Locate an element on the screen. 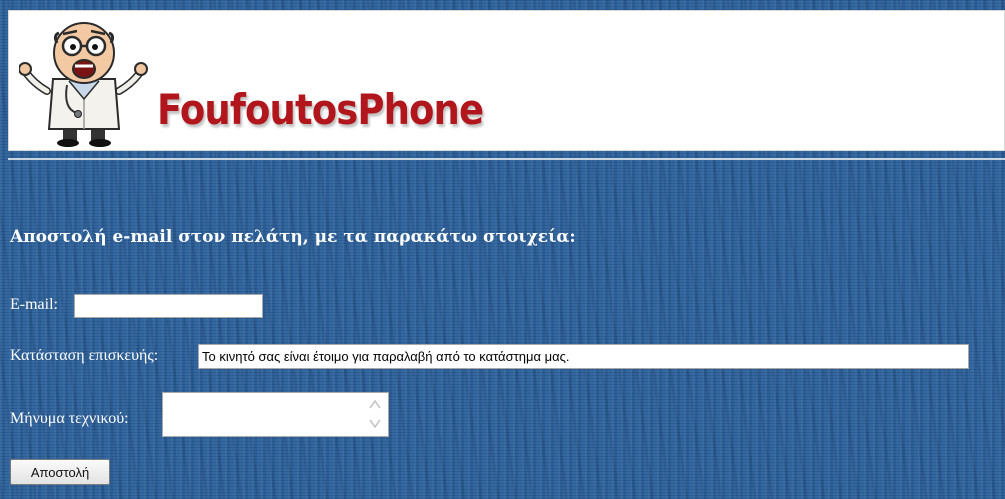 This screenshot has height=499, width=1005. status-row: Κατάσταση επισκευής: is located at coordinates (84, 356).